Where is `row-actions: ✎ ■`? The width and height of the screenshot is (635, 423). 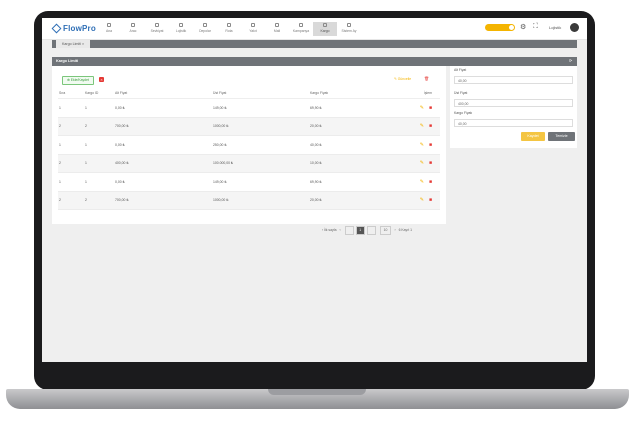
row-actions: ✎ ■ is located at coordinates (422, 182).